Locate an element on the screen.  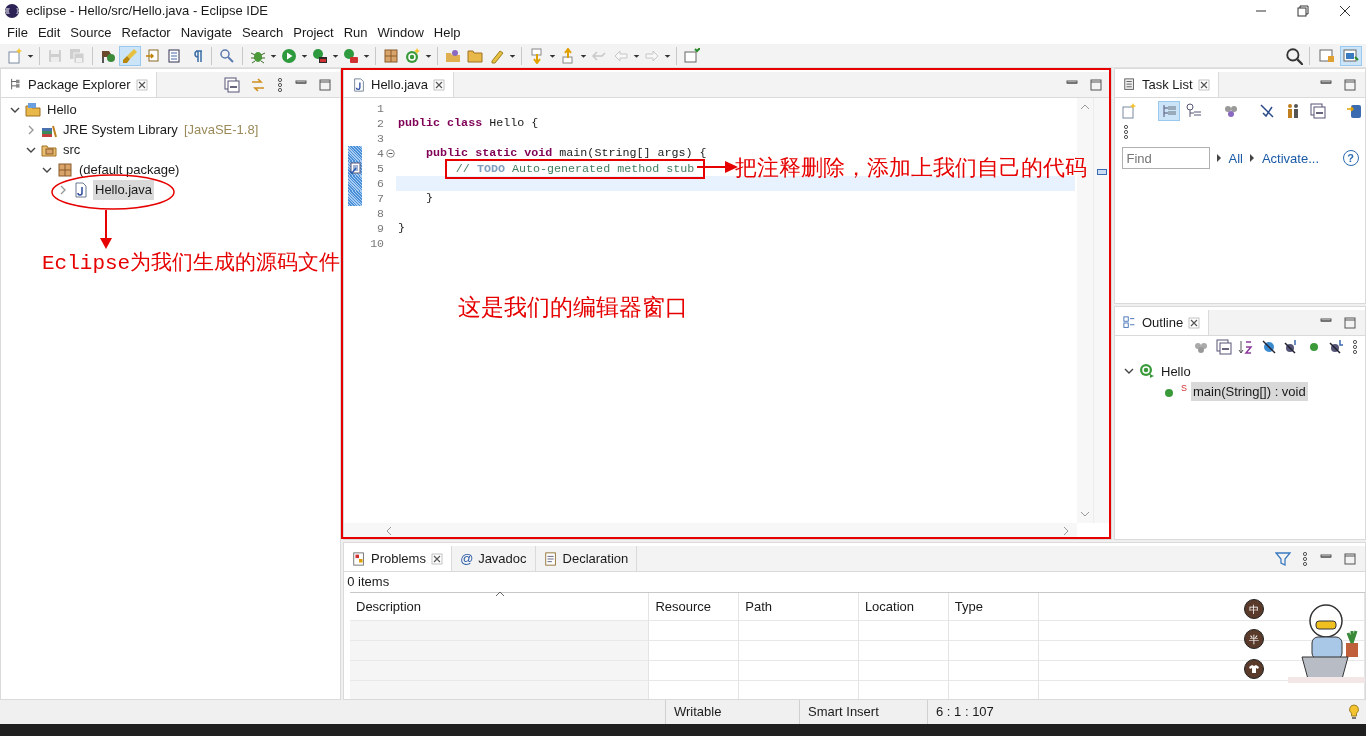
ime-button is located at coordinates (1254, 669).